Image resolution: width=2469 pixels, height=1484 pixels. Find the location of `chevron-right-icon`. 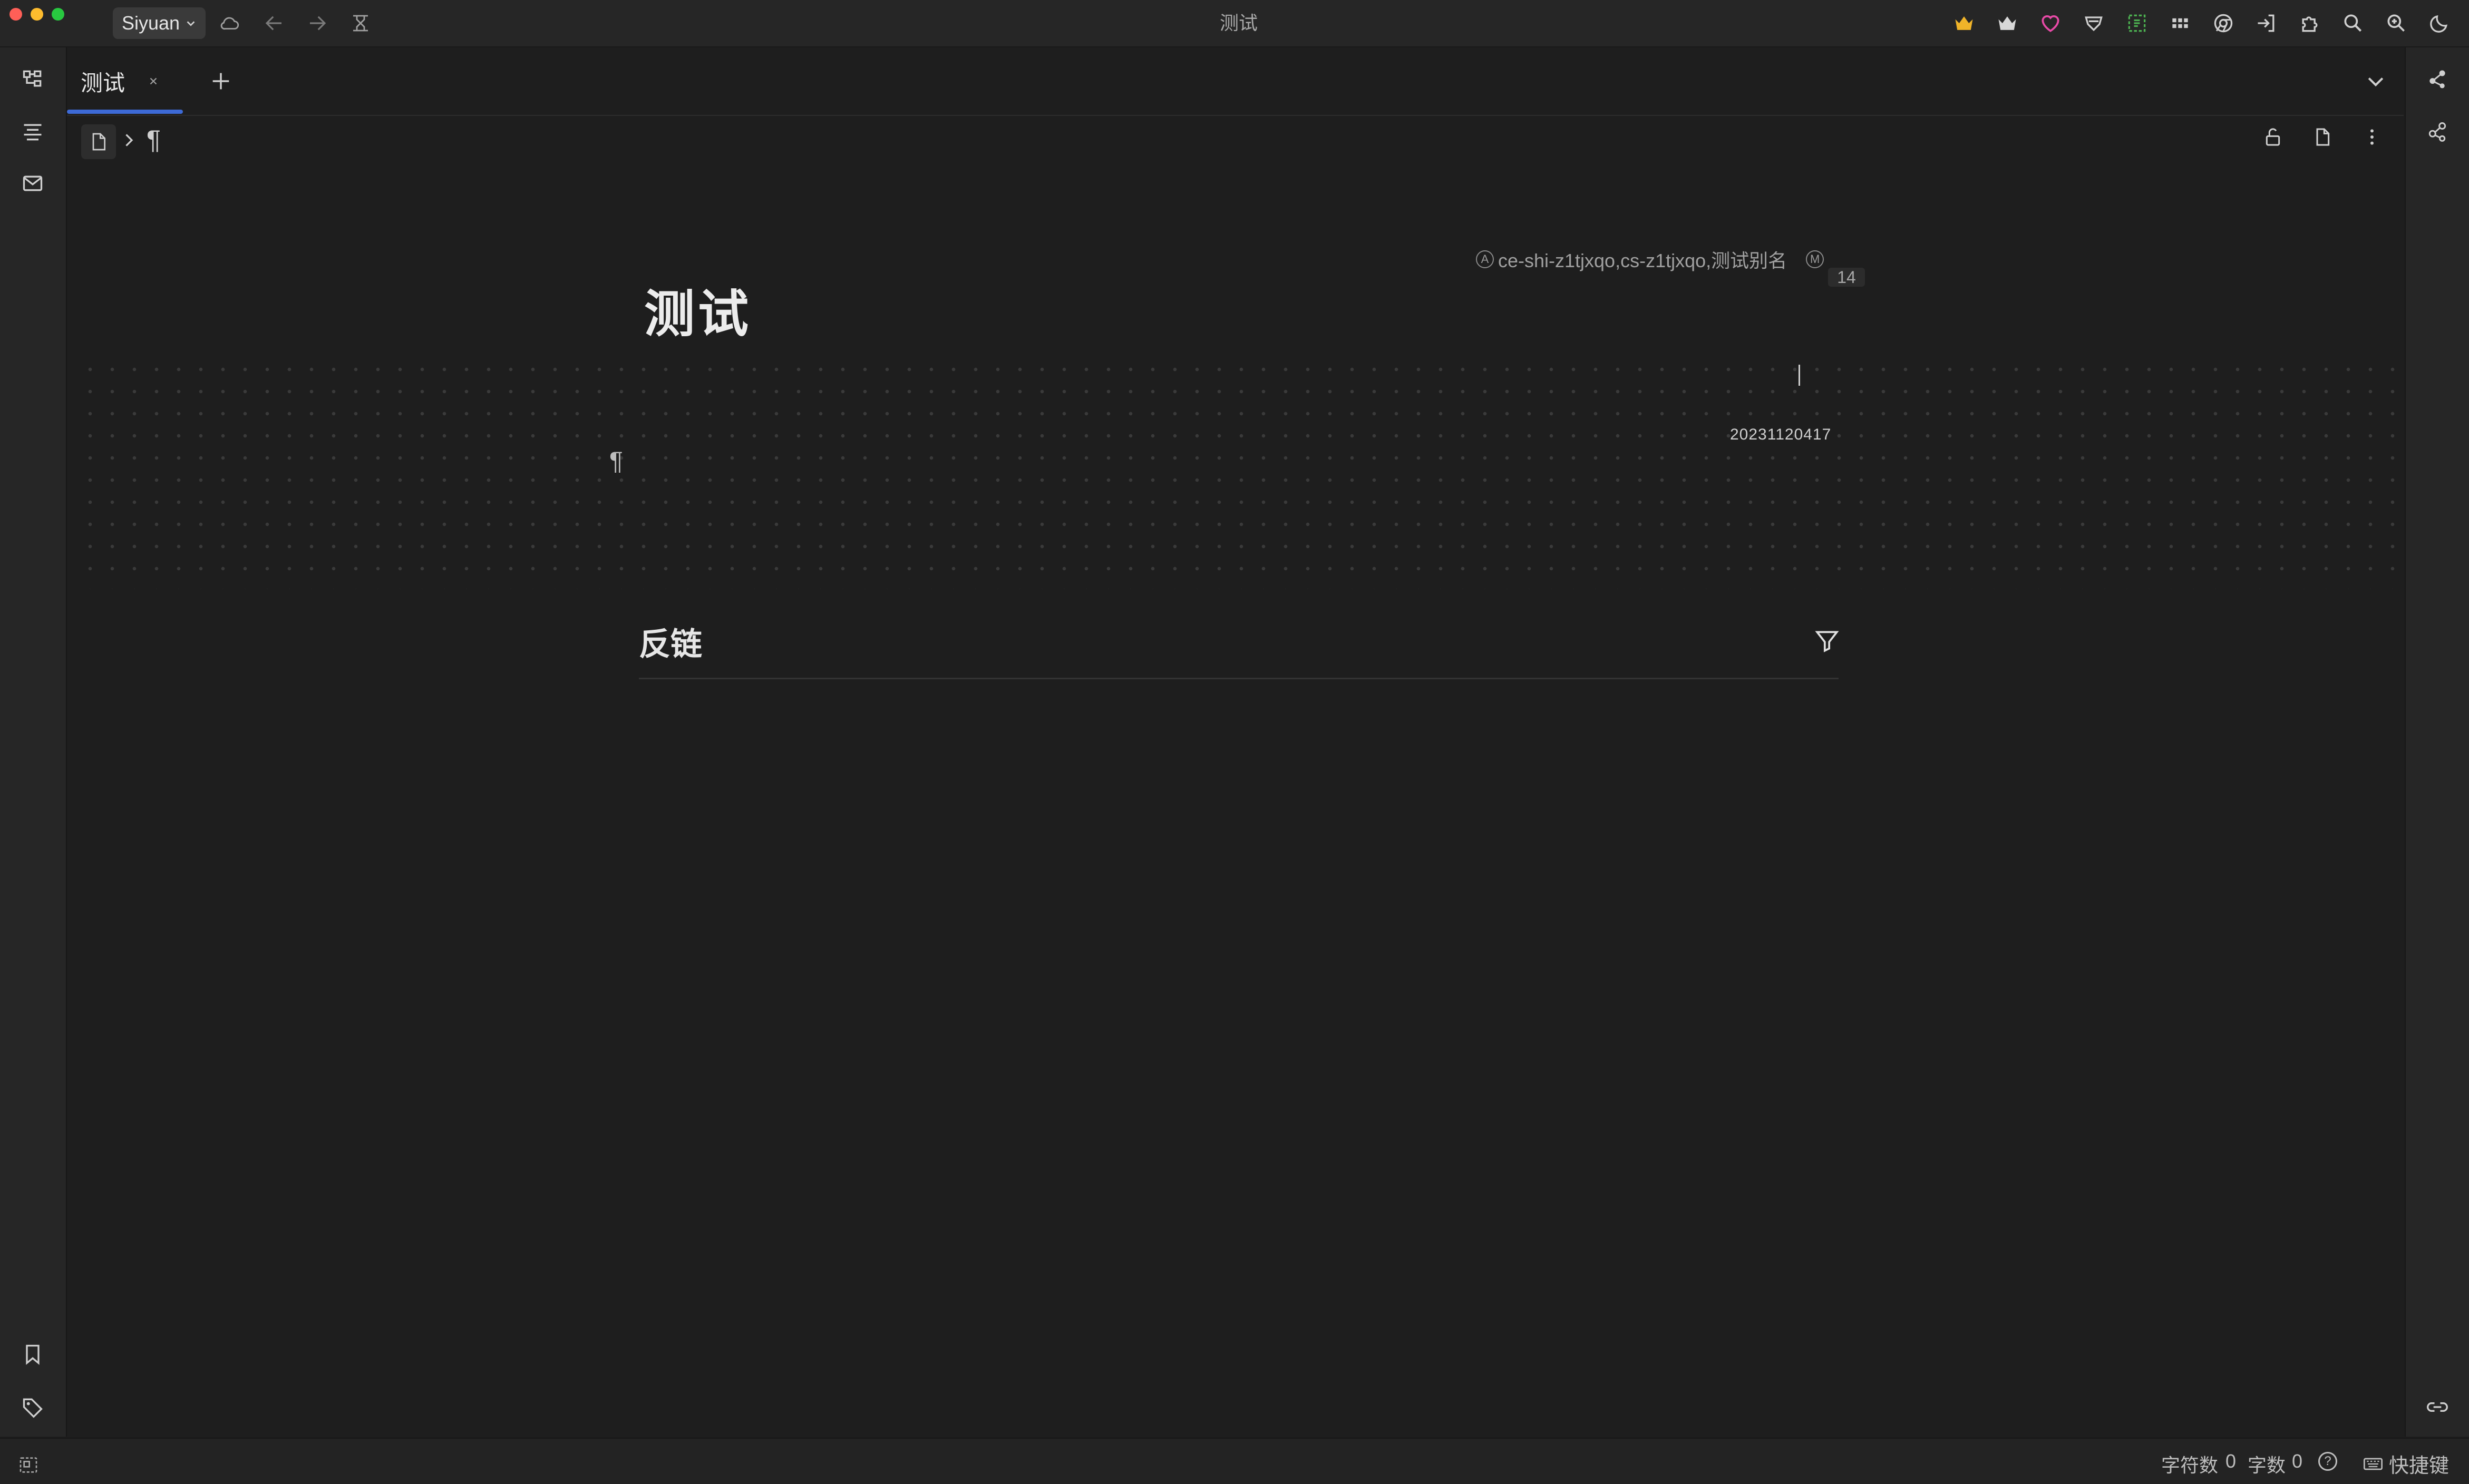

chevron-right-icon is located at coordinates (128, 140).